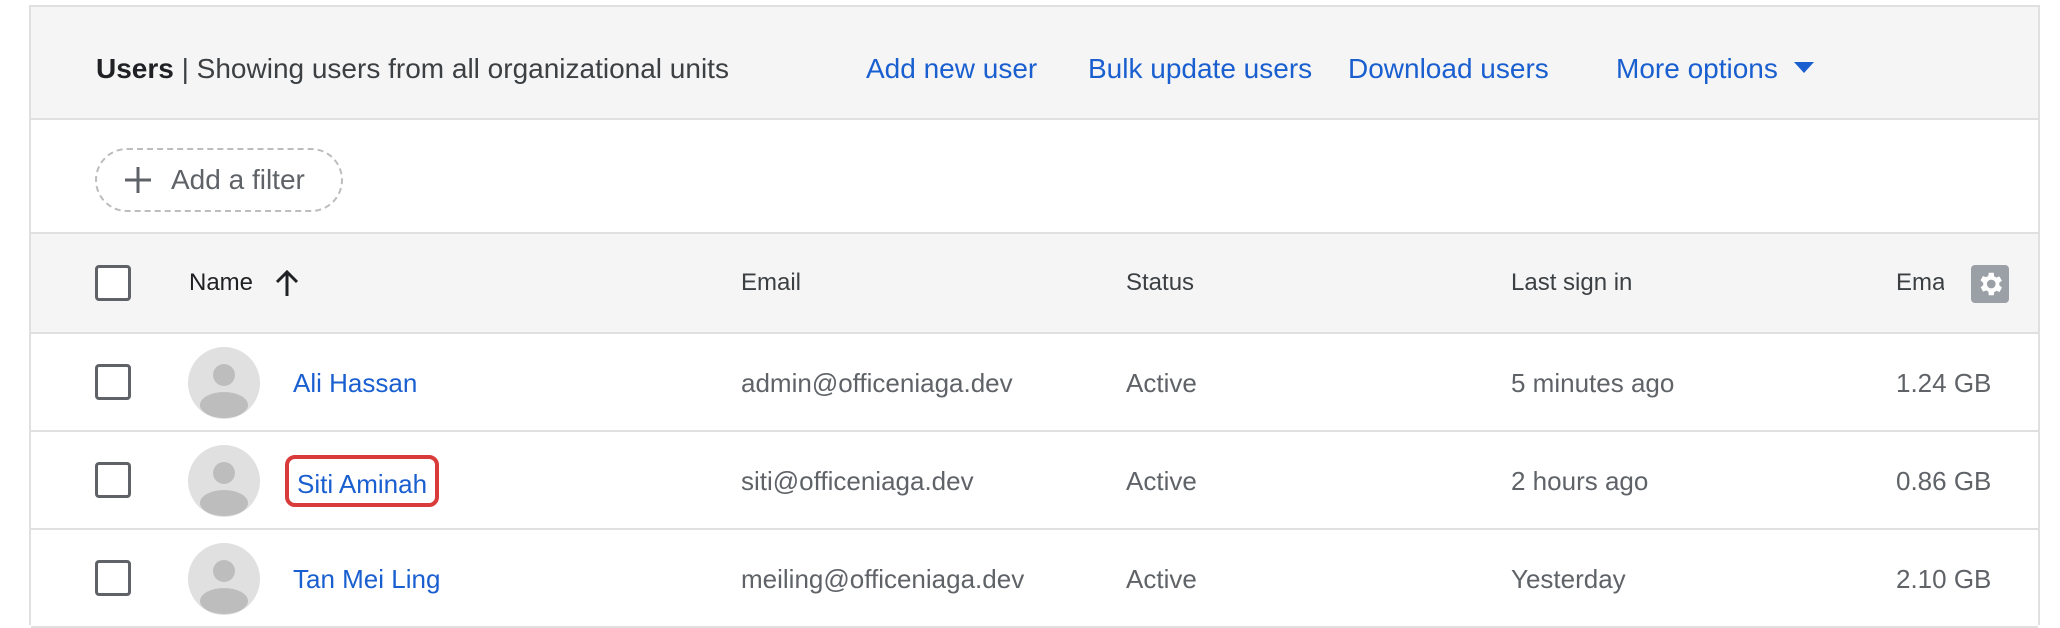  I want to click on user-storage: 2.10 GB, so click(1944, 579).